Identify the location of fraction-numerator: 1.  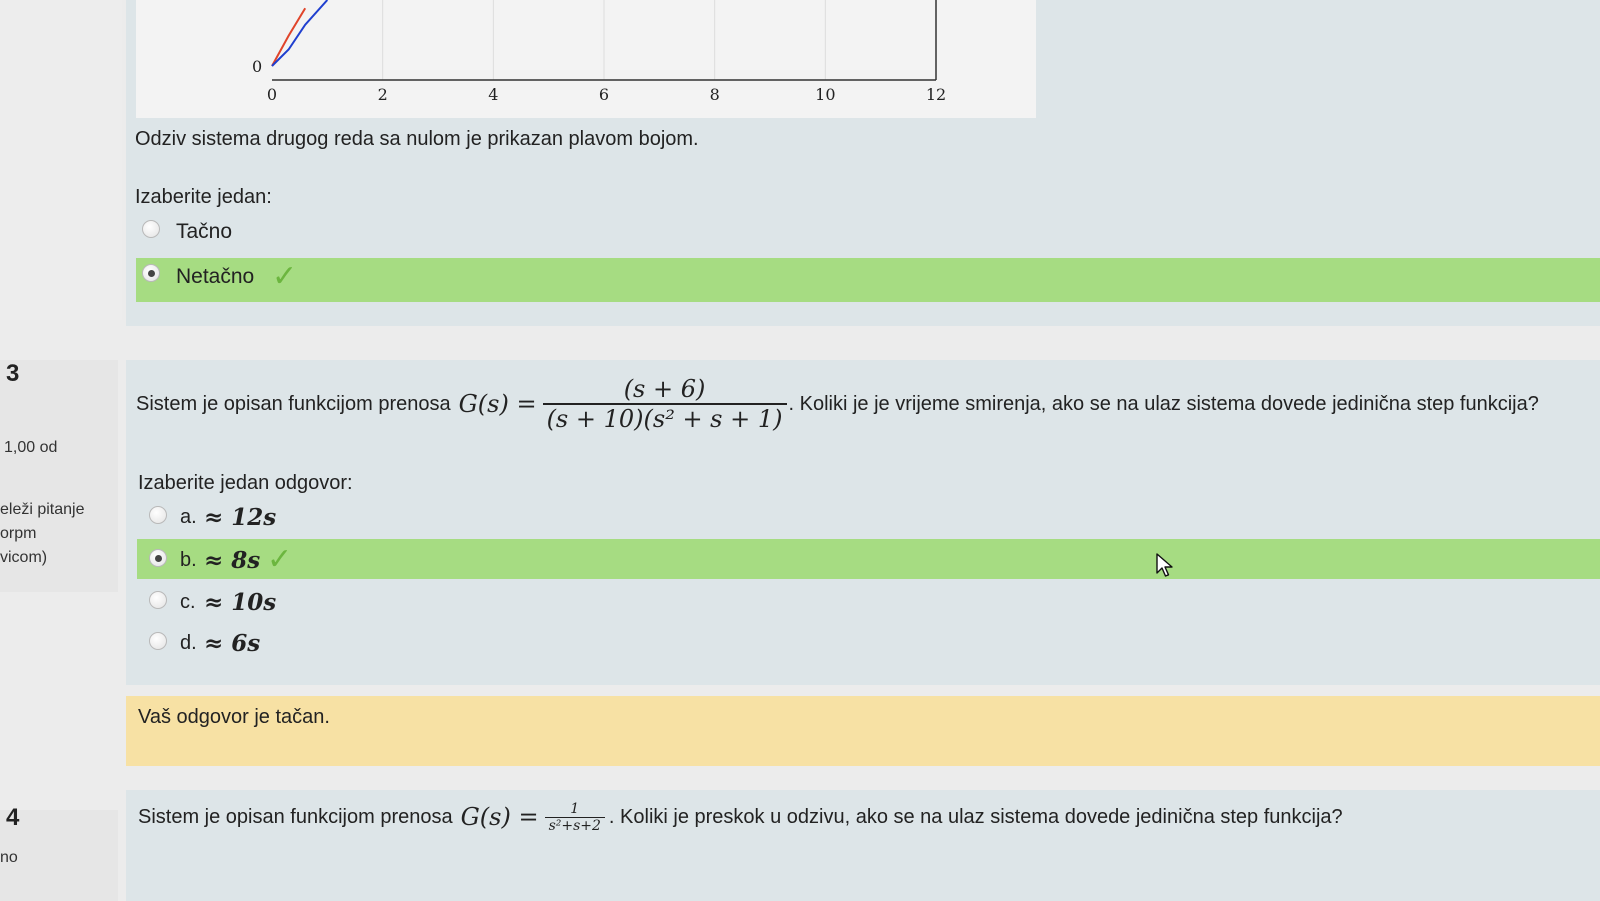
(575, 808).